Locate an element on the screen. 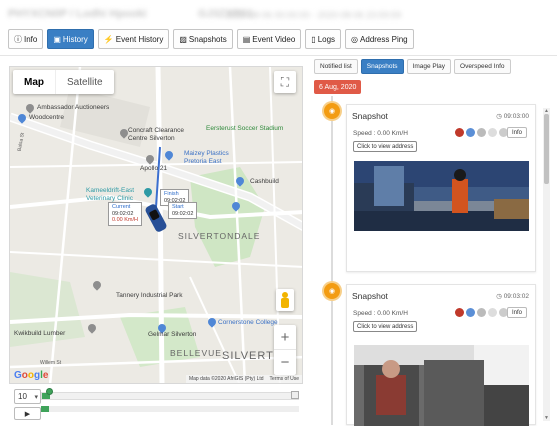 The width and height of the screenshot is (557, 426). map-label-concraft: Concraft Clearance is located at coordinates (156, 130).